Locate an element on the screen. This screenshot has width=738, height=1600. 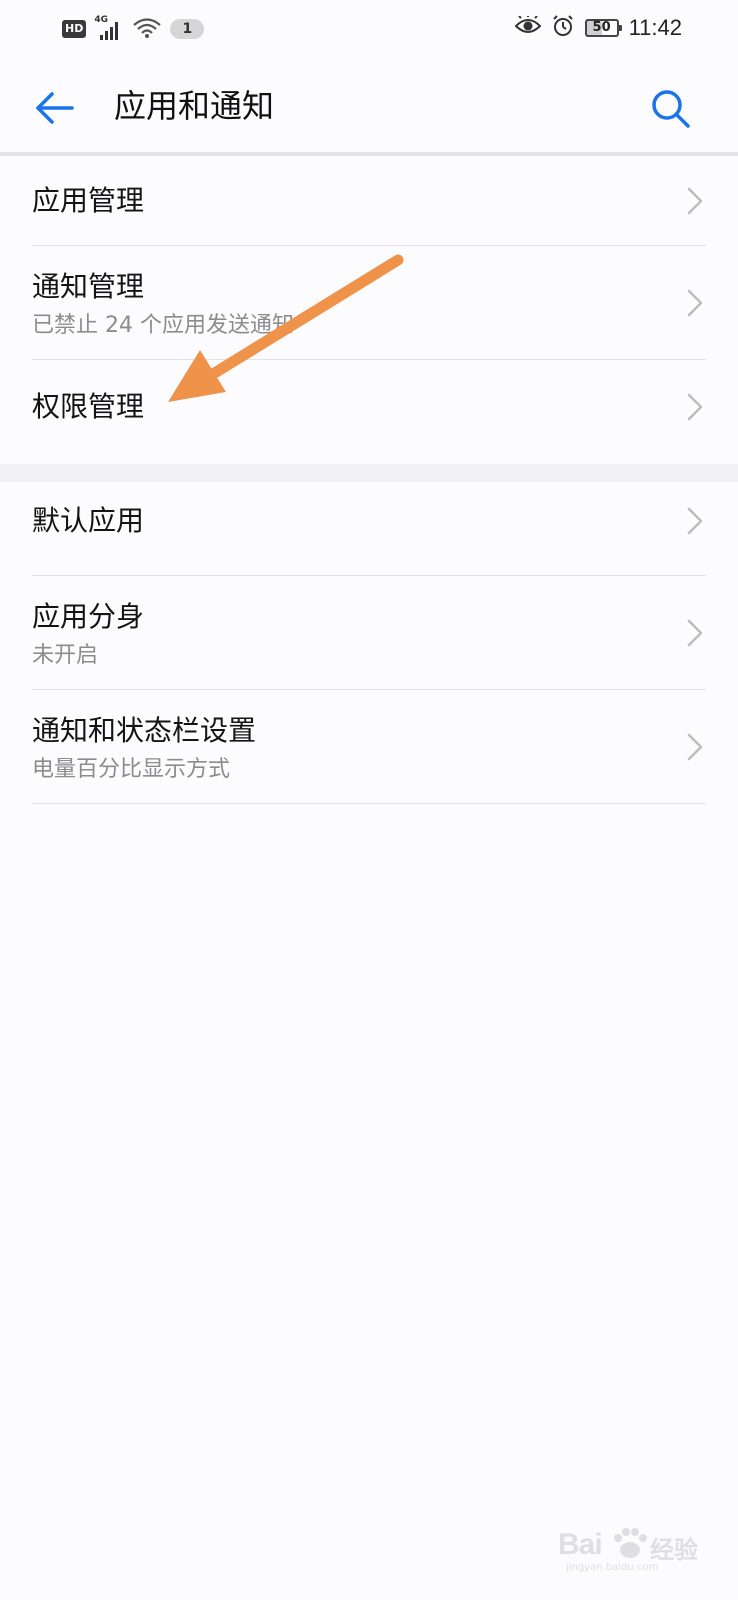
wifi-icon is located at coordinates (147, 29).